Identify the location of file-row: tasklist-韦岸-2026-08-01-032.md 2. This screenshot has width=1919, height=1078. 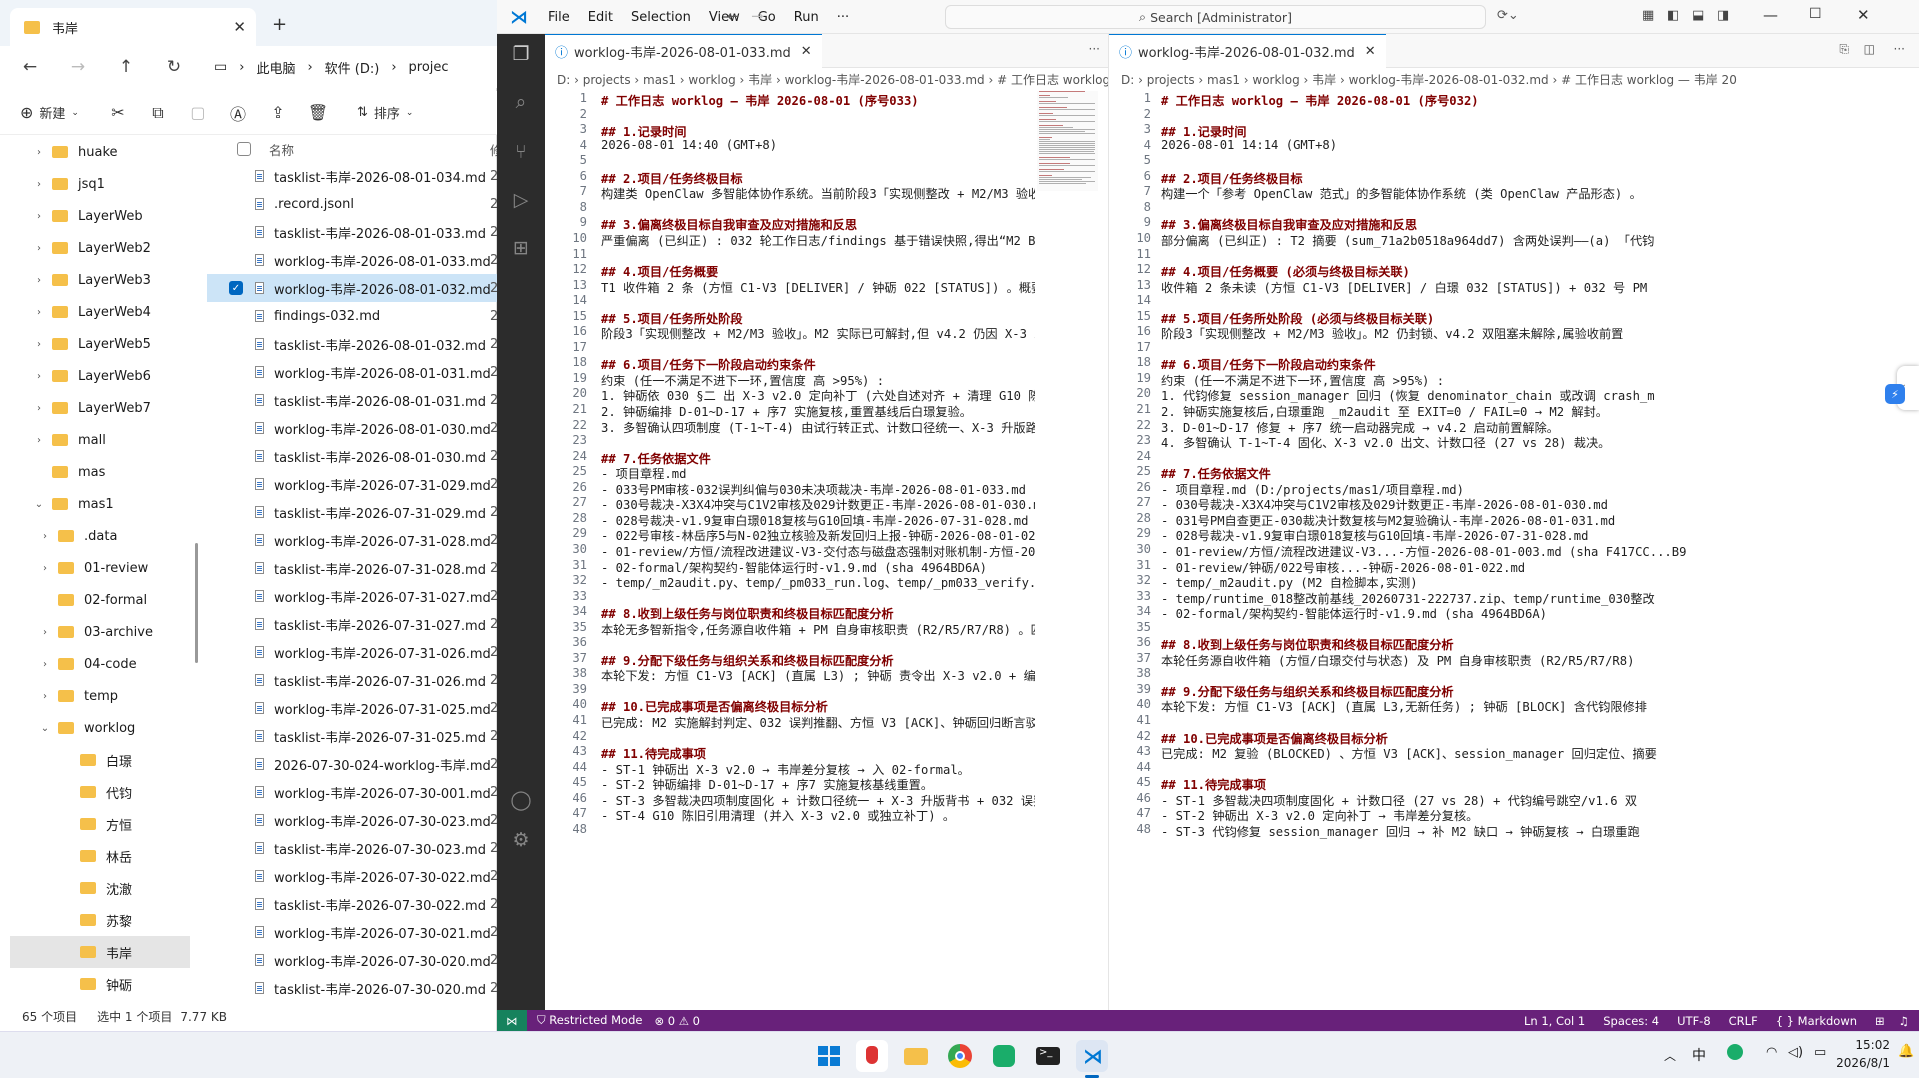
(352, 344).